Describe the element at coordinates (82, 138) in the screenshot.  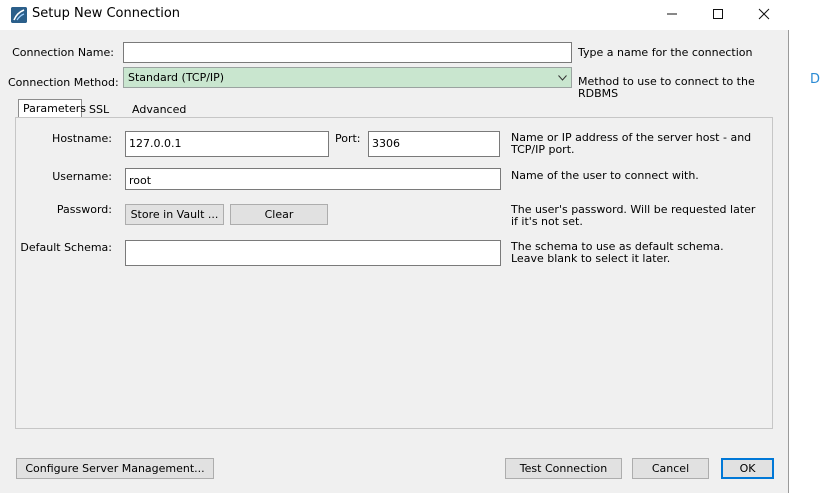
I see `hostname-label: Hostname:` at that location.